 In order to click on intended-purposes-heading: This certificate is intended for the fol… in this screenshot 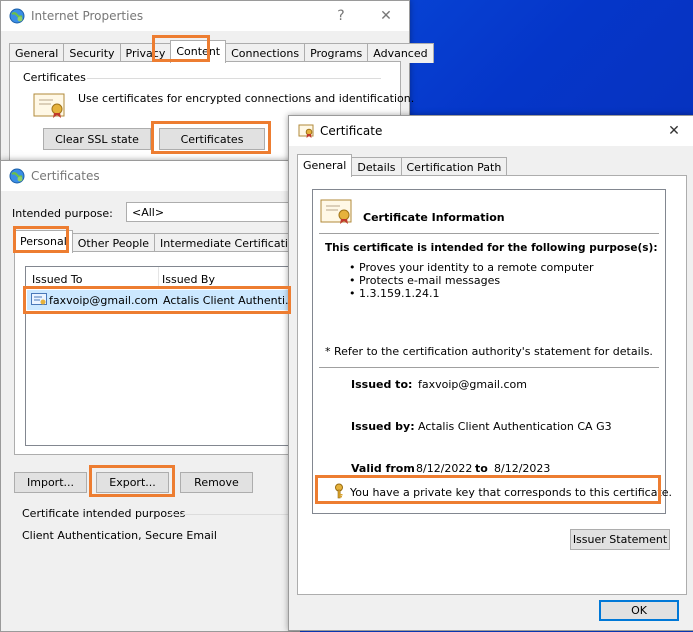, I will do `click(491, 248)`.